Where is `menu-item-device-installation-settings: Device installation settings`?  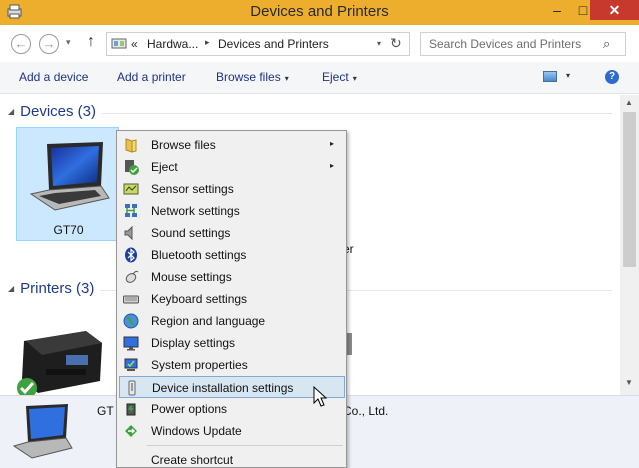 menu-item-device-installation-settings: Device installation settings is located at coordinates (232, 387).